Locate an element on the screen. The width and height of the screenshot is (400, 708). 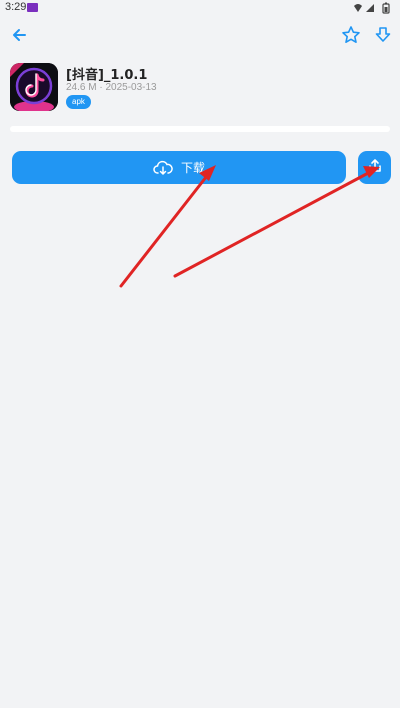
download-button: 下载 is located at coordinates (179, 167).